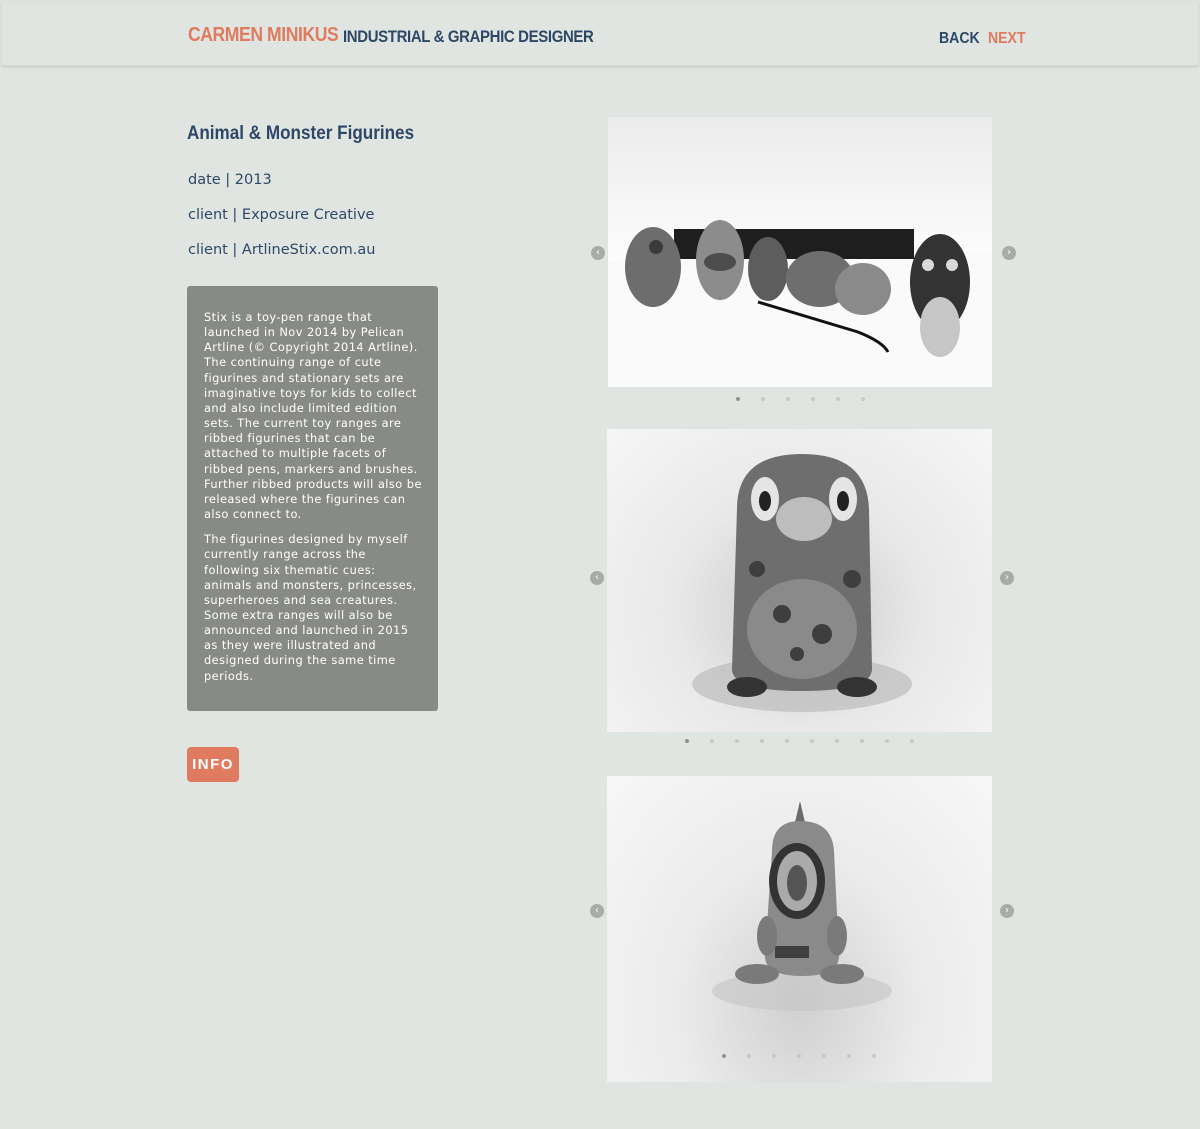 Image resolution: width=1200 pixels, height=1129 pixels. What do you see at coordinates (799, 580) in the screenshot?
I see `slide-image-spotted-creature` at bounding box center [799, 580].